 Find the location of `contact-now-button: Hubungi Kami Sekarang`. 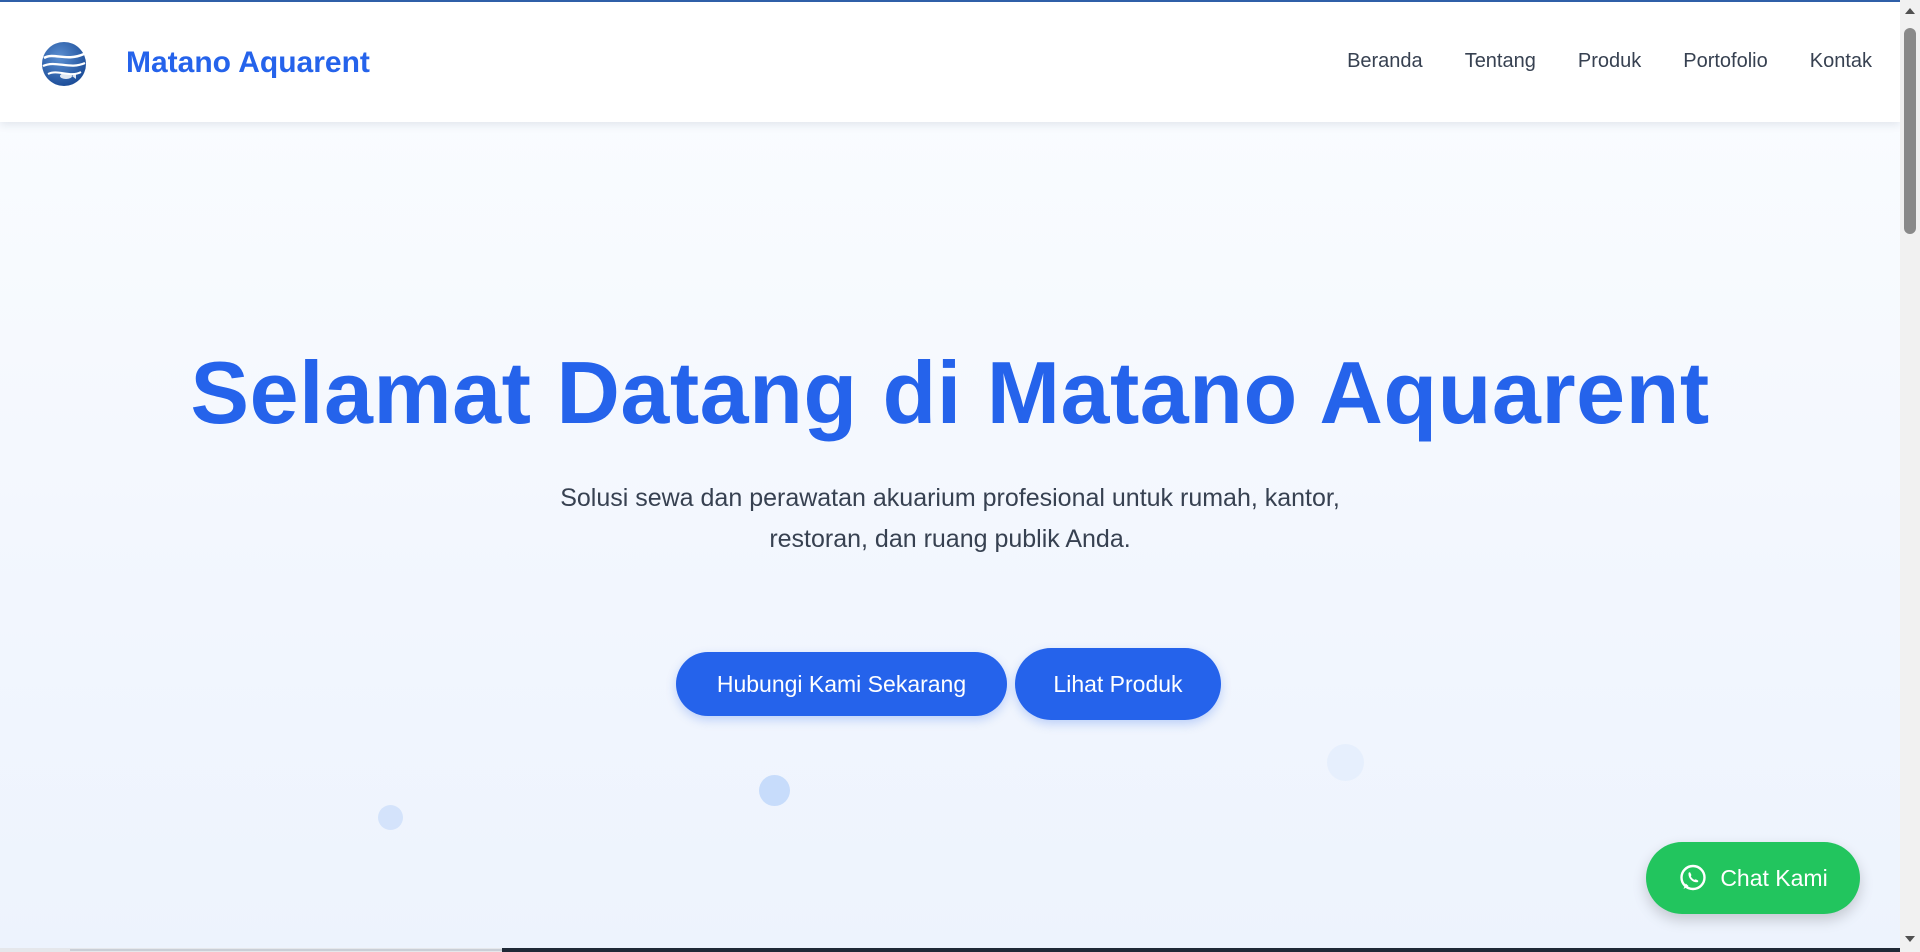

contact-now-button: Hubungi Kami Sekarang is located at coordinates (841, 684).